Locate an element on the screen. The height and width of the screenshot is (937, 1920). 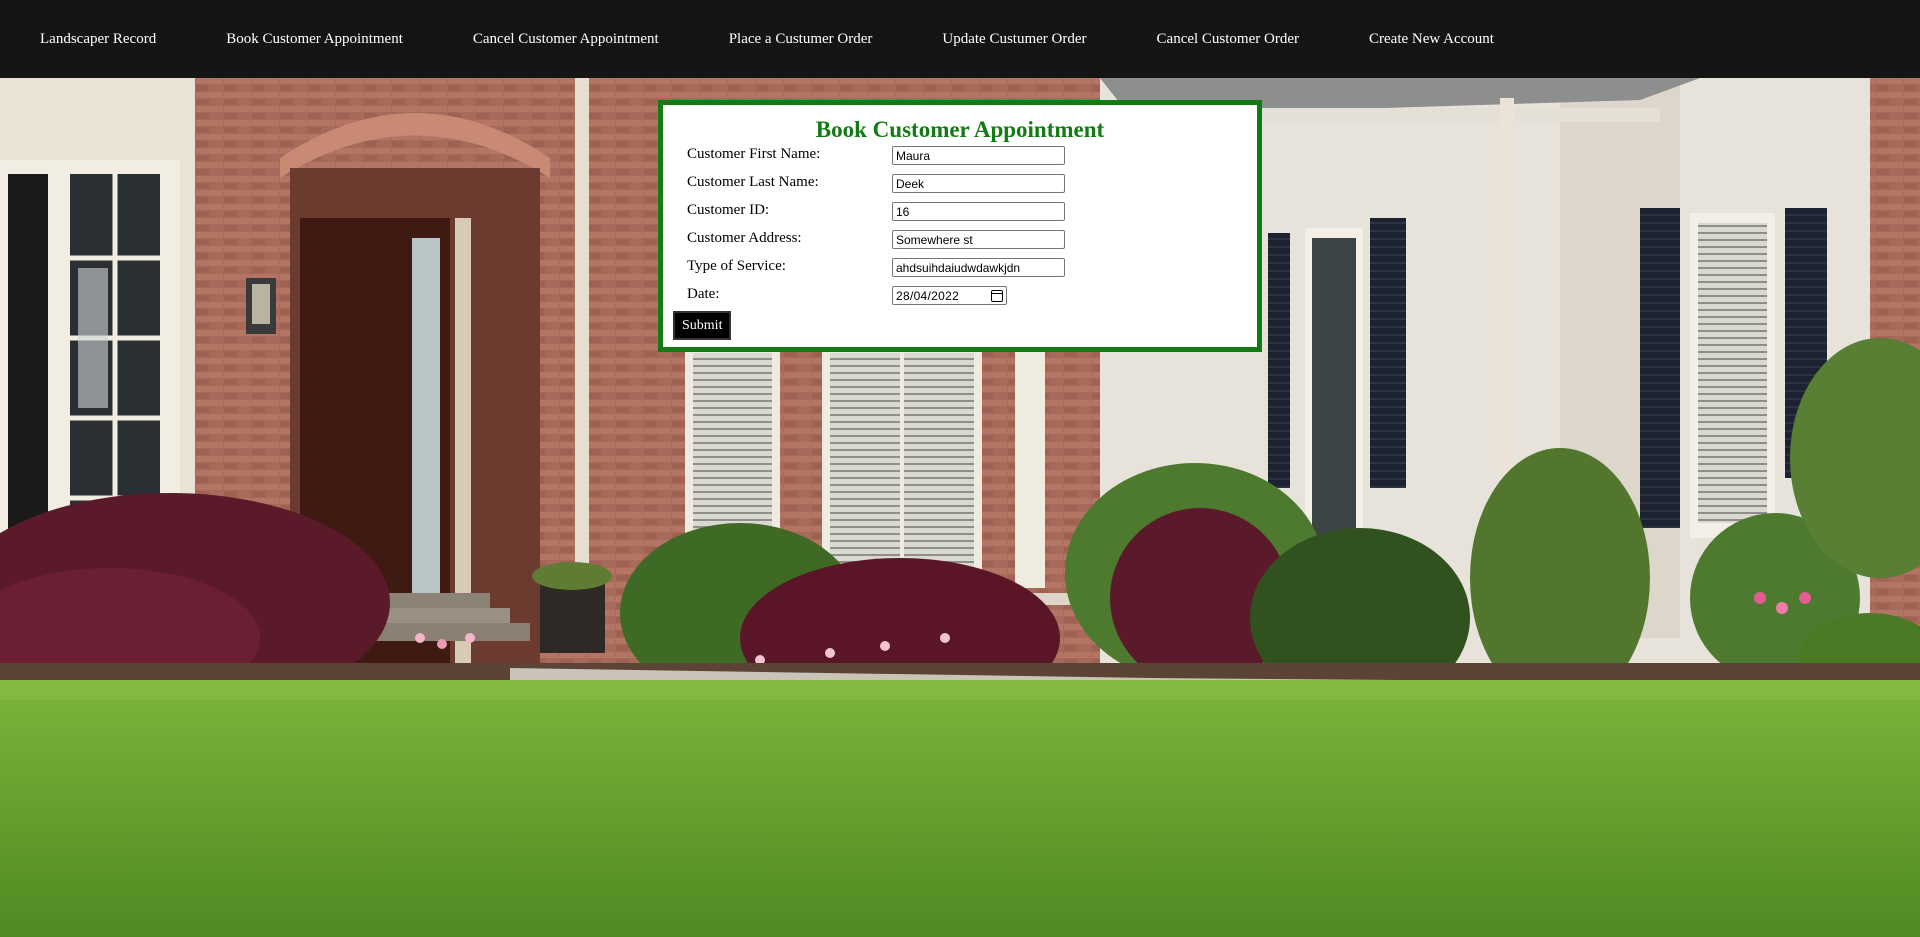
nav-book-customer-appointment: Book Customer Appointment is located at coordinates (314, 39).